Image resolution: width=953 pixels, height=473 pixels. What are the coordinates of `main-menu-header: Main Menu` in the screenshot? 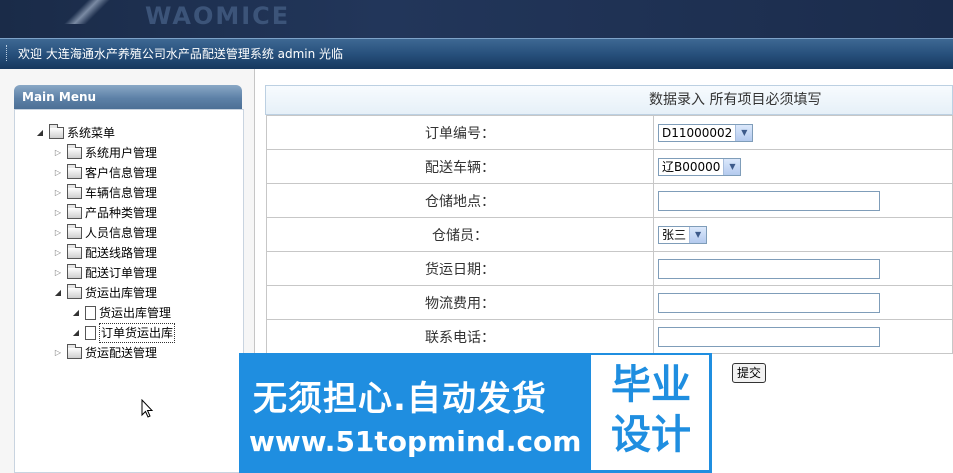 It's located at (128, 97).